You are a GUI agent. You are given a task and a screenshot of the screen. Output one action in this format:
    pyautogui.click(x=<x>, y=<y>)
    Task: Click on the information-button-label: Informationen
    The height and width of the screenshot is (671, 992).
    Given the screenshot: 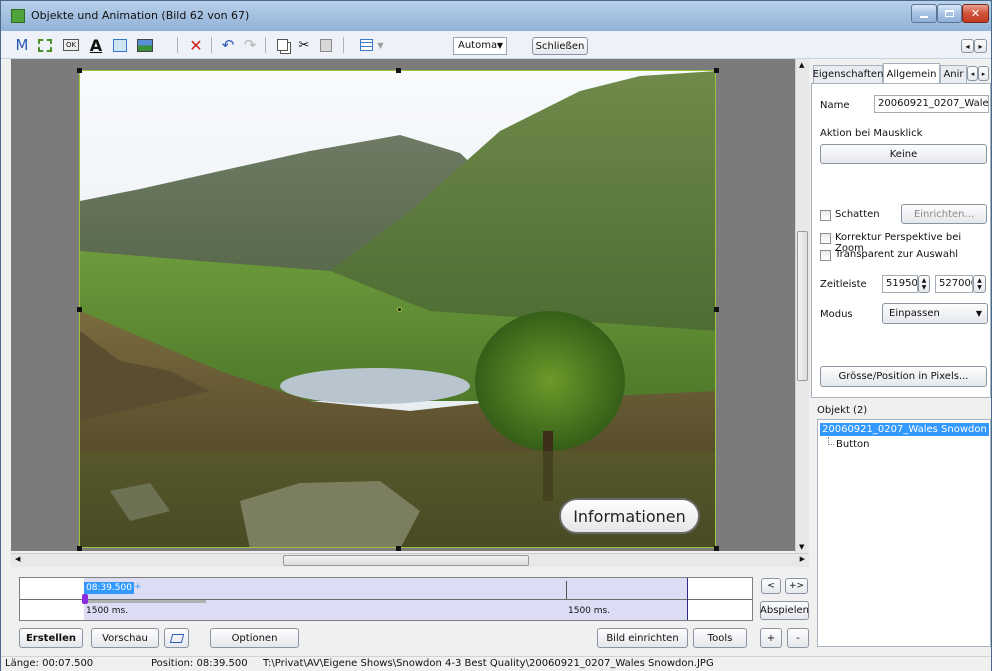 What is the action you would take?
    pyautogui.click(x=629, y=516)
    